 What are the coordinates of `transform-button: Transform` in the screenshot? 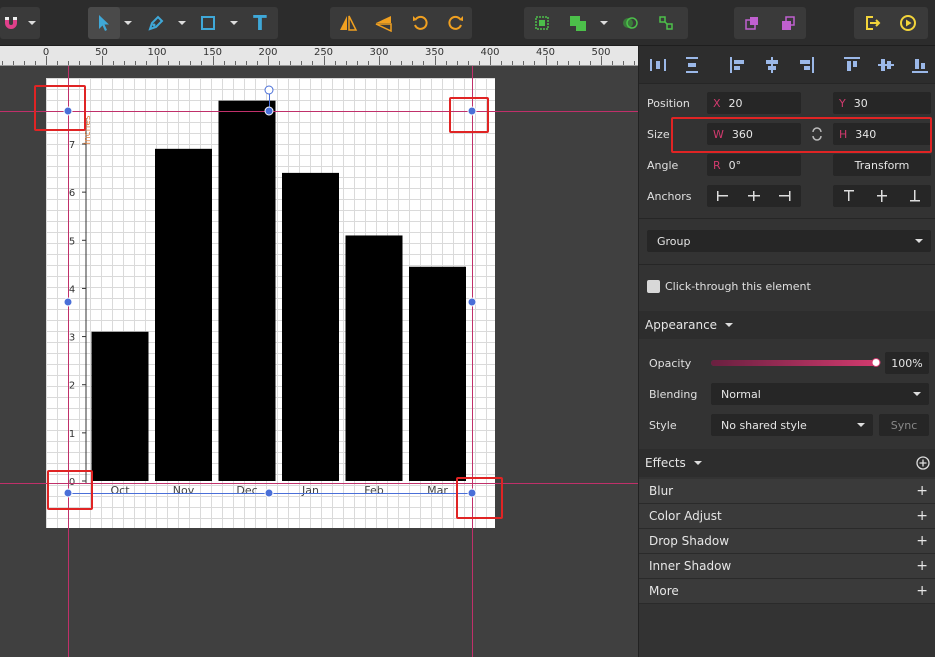 It's located at (882, 165).